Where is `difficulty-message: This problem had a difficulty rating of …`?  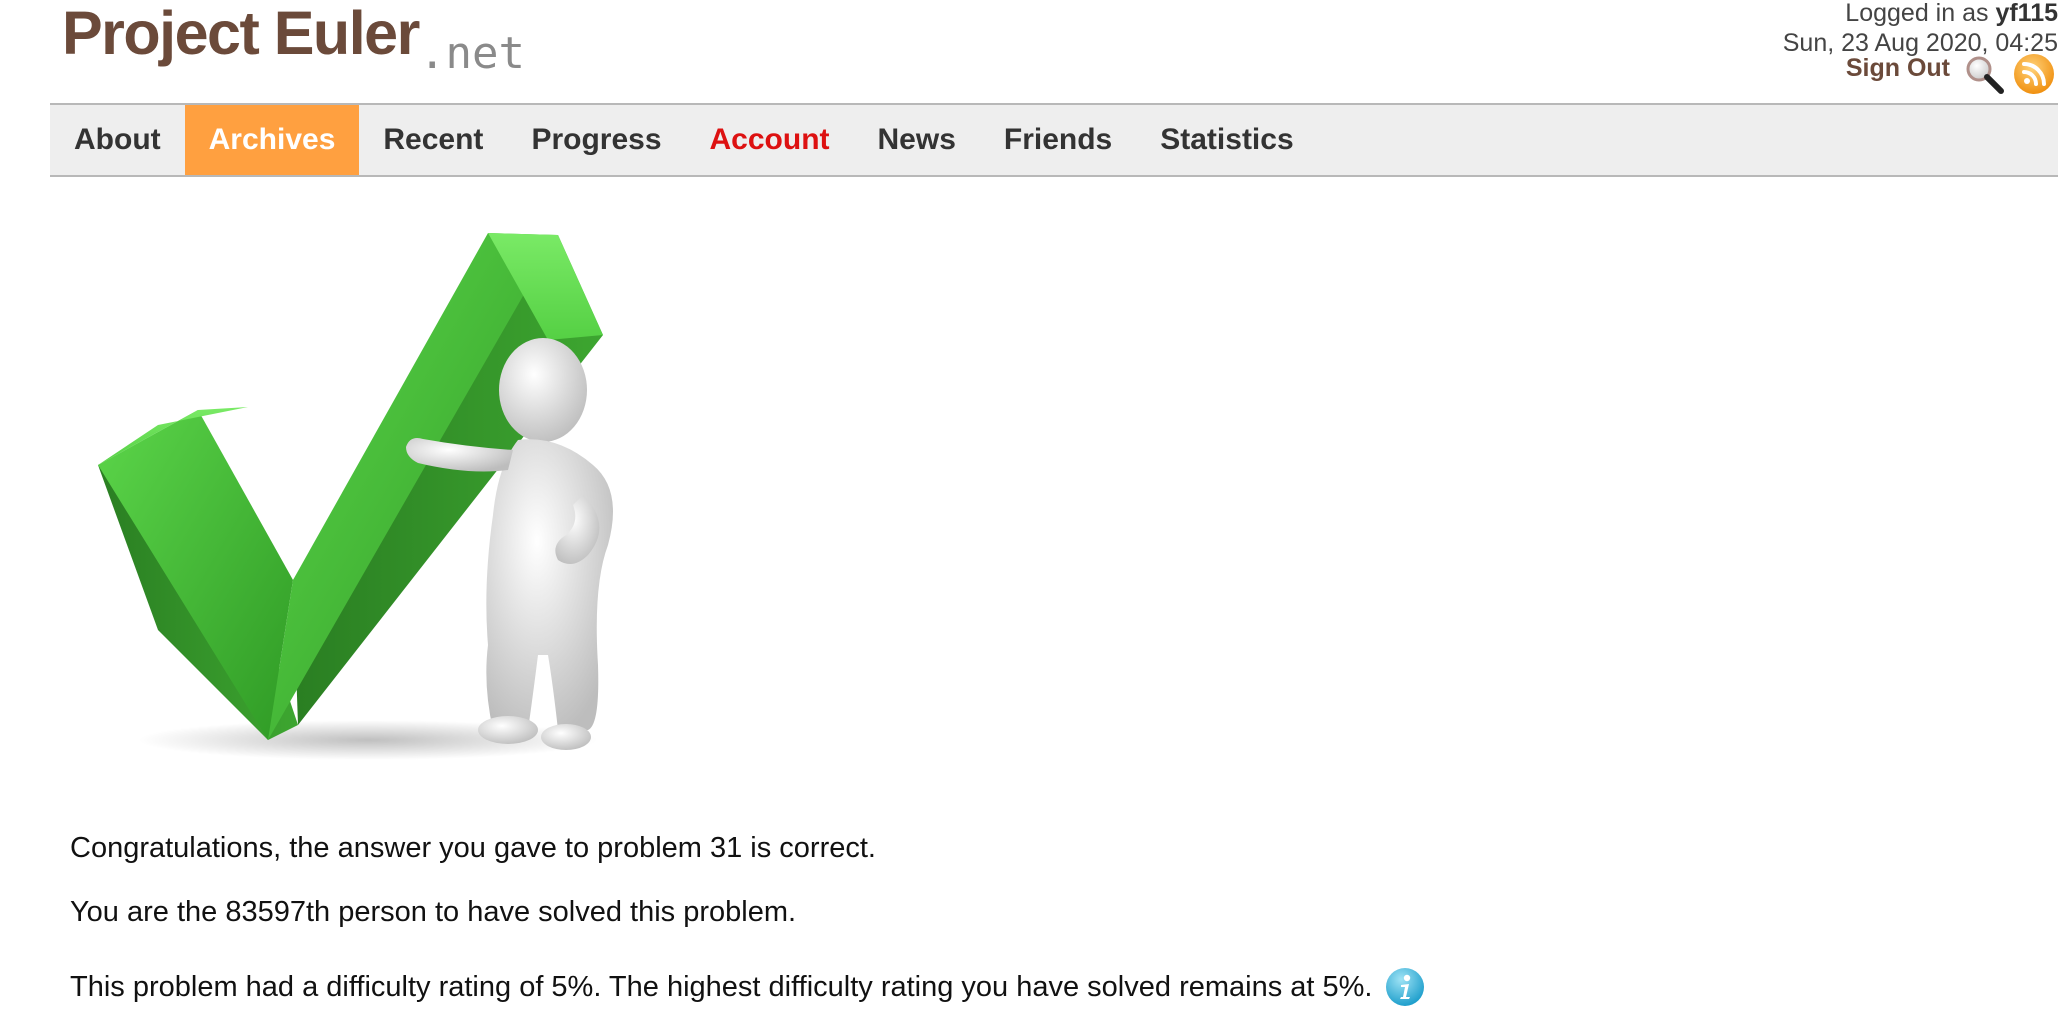
difficulty-message: This problem had a difficulty rating of … is located at coordinates (748, 987).